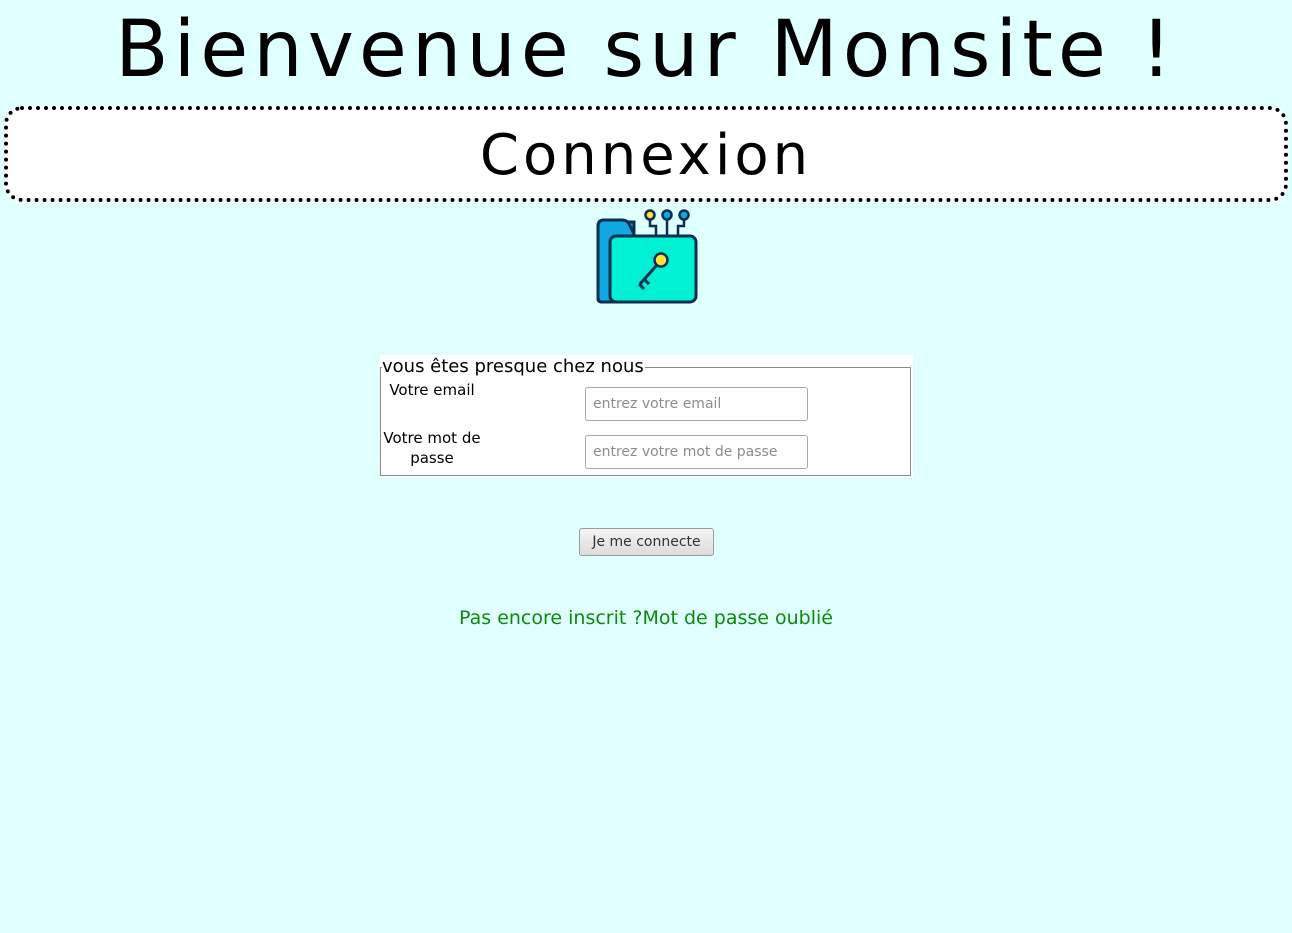 The image size is (1292, 933). I want to click on password-field, so click(696, 452).